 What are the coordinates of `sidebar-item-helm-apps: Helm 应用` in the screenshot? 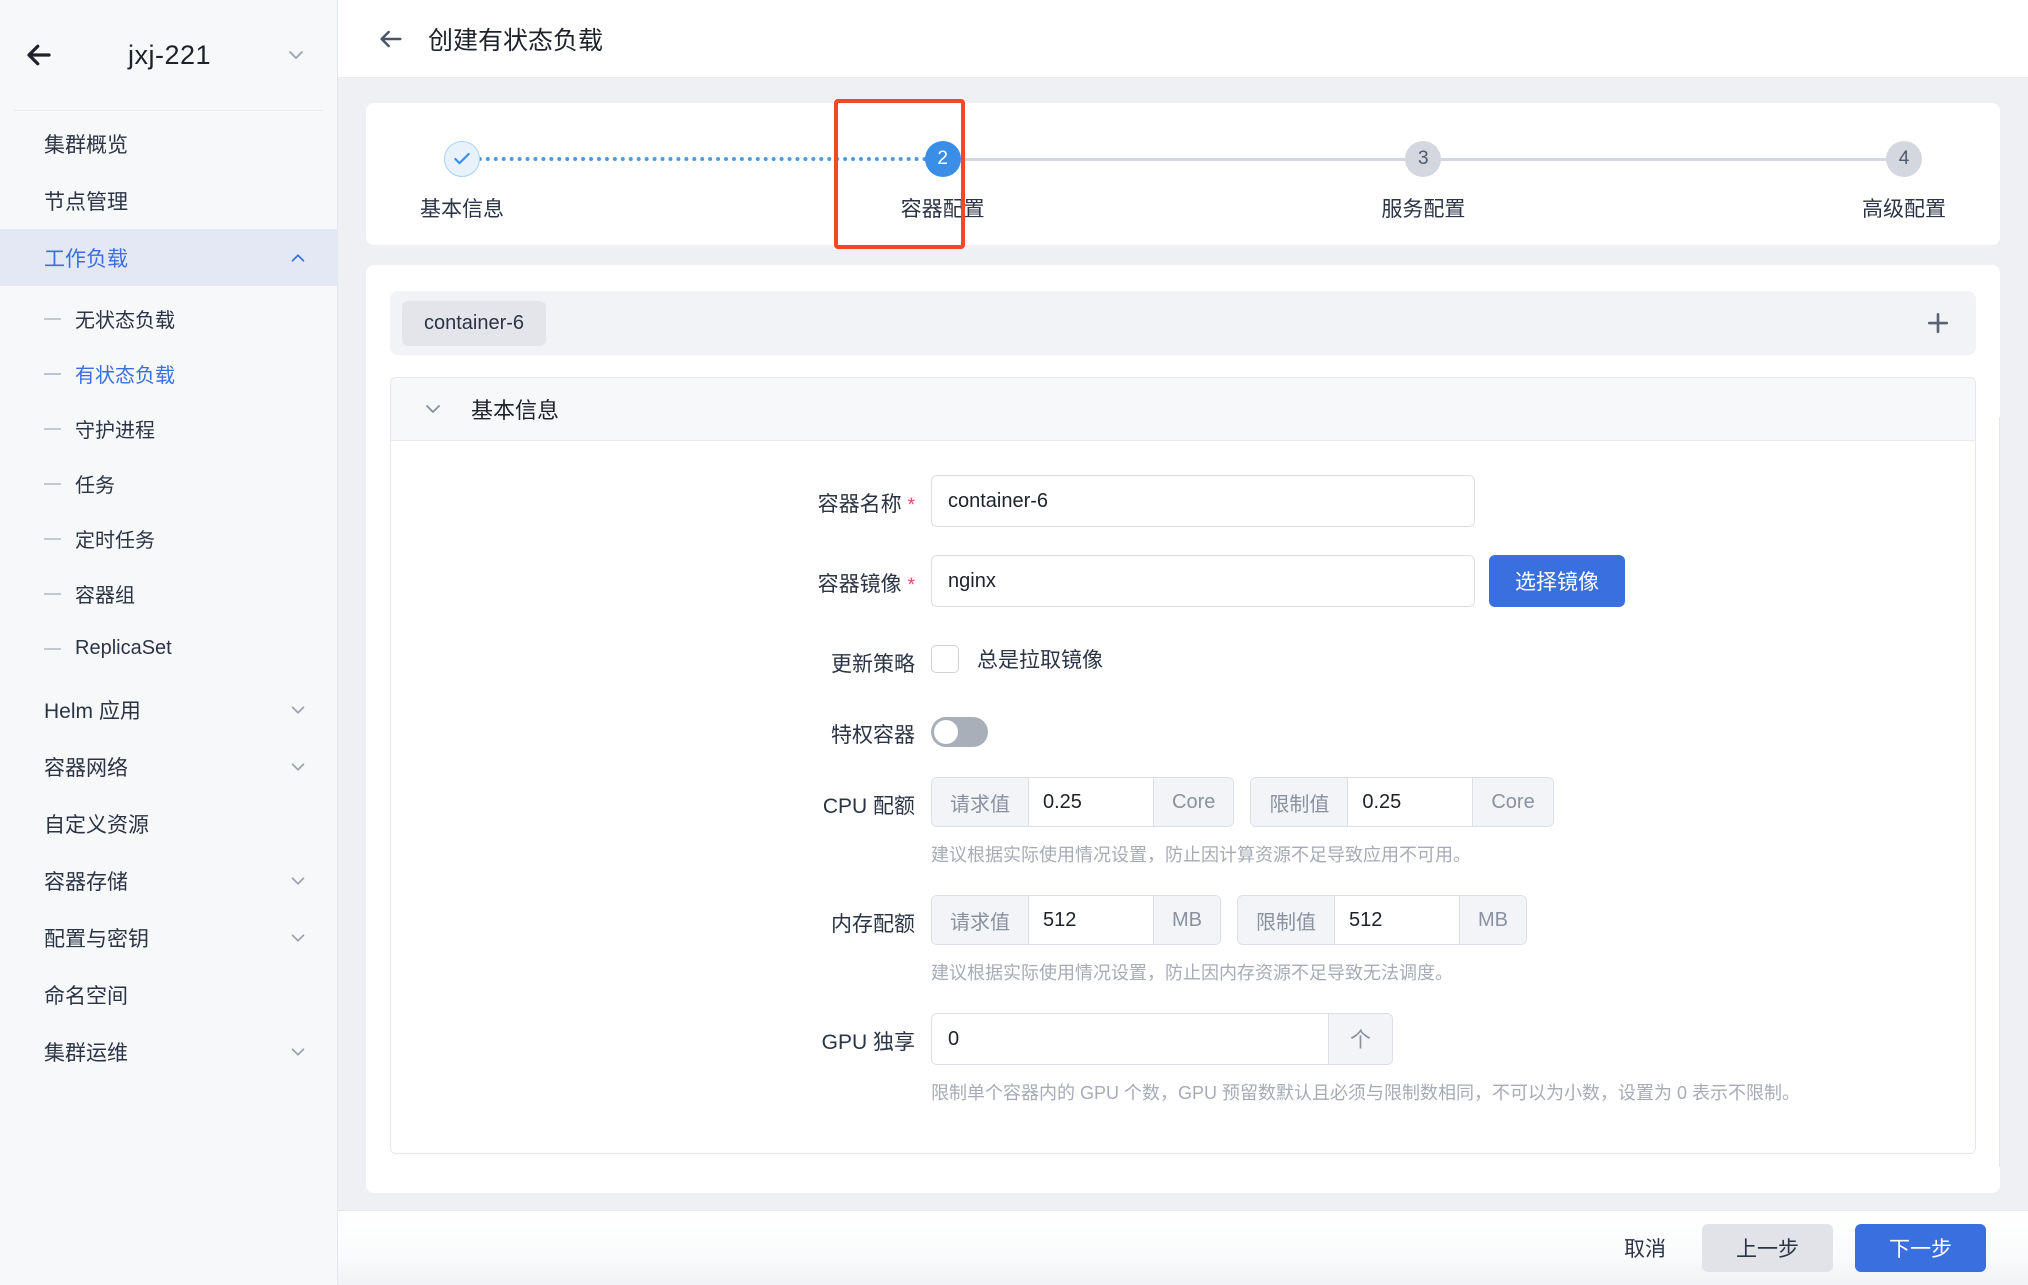 It's located at (168, 709).